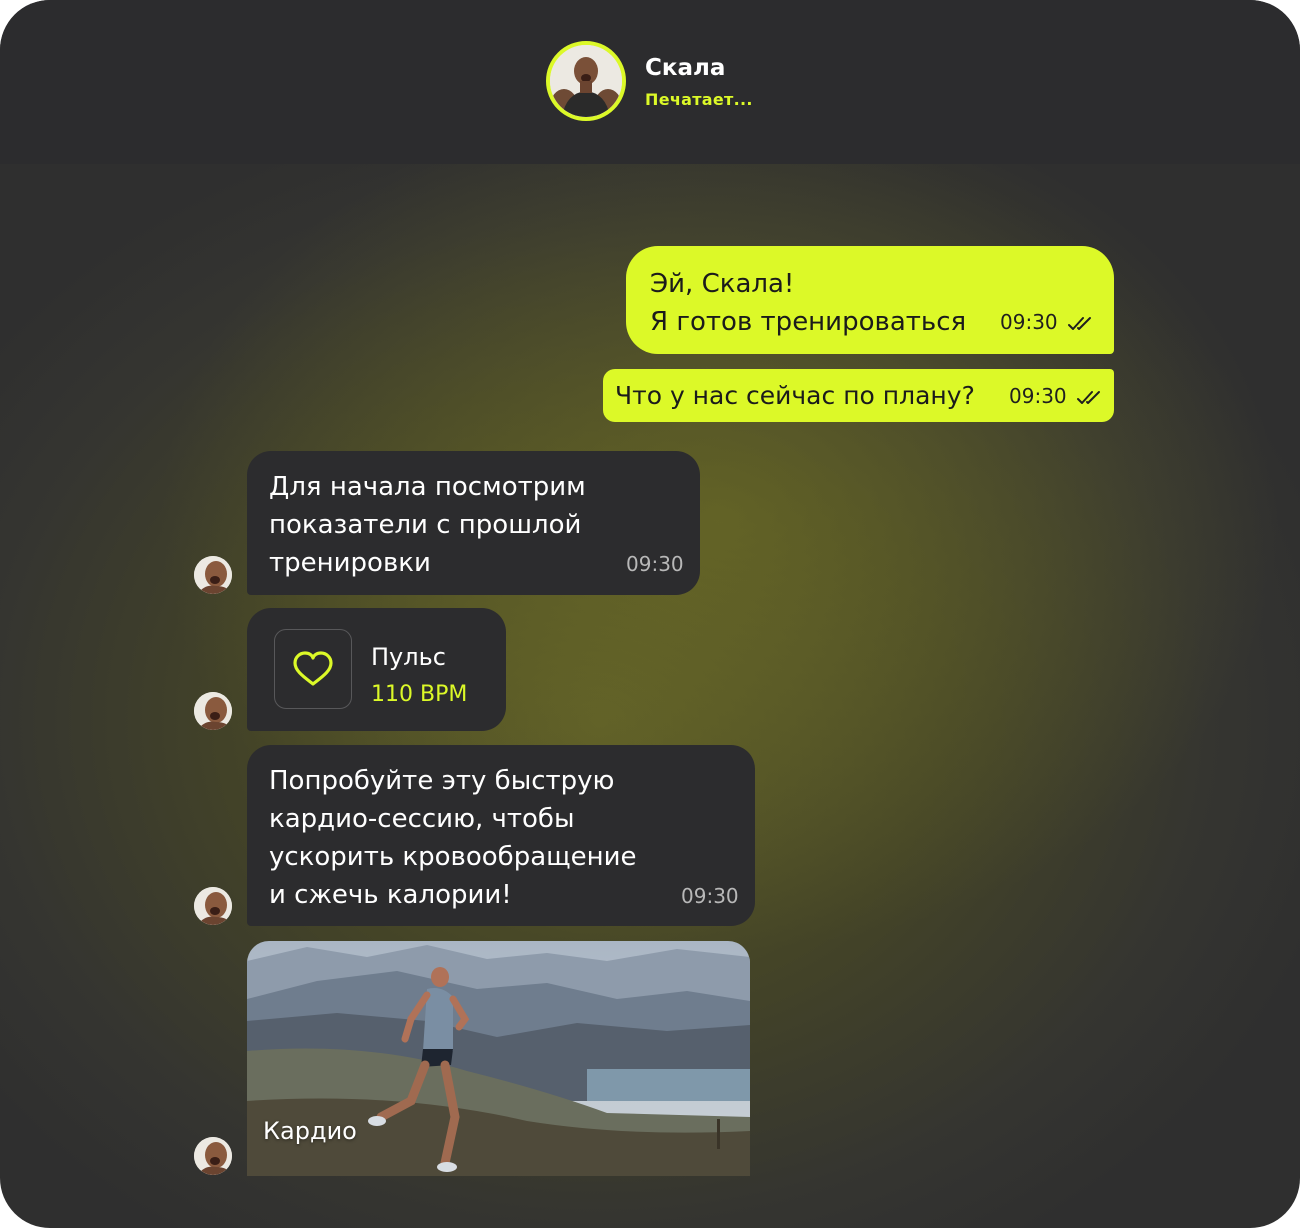  Describe the element at coordinates (350, 563) in the screenshot. I see `message-line: тренировки` at that location.